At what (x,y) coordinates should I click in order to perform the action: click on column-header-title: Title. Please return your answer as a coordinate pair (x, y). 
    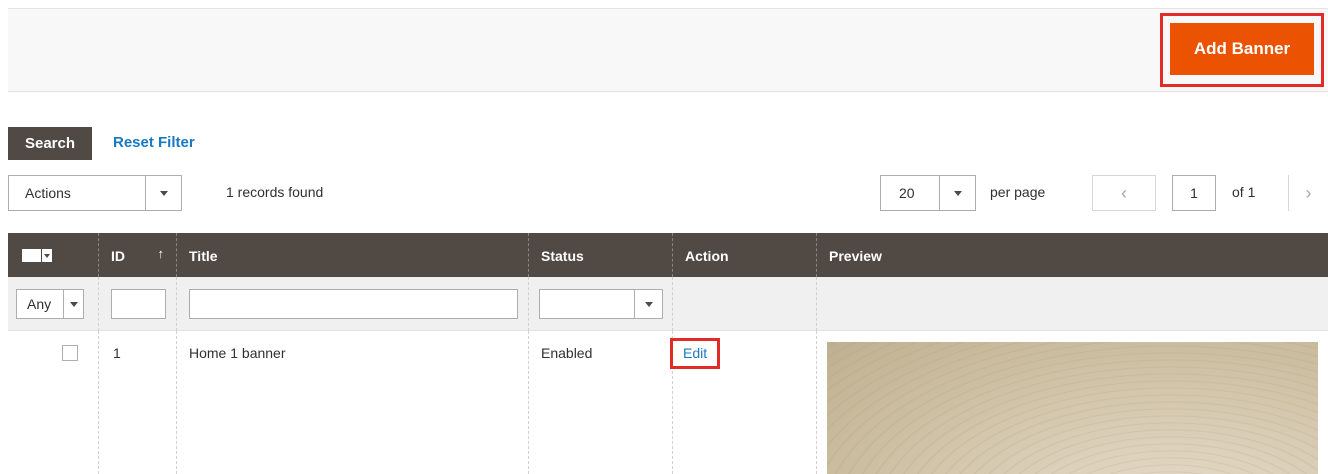
    Looking at the image, I should click on (352, 255).